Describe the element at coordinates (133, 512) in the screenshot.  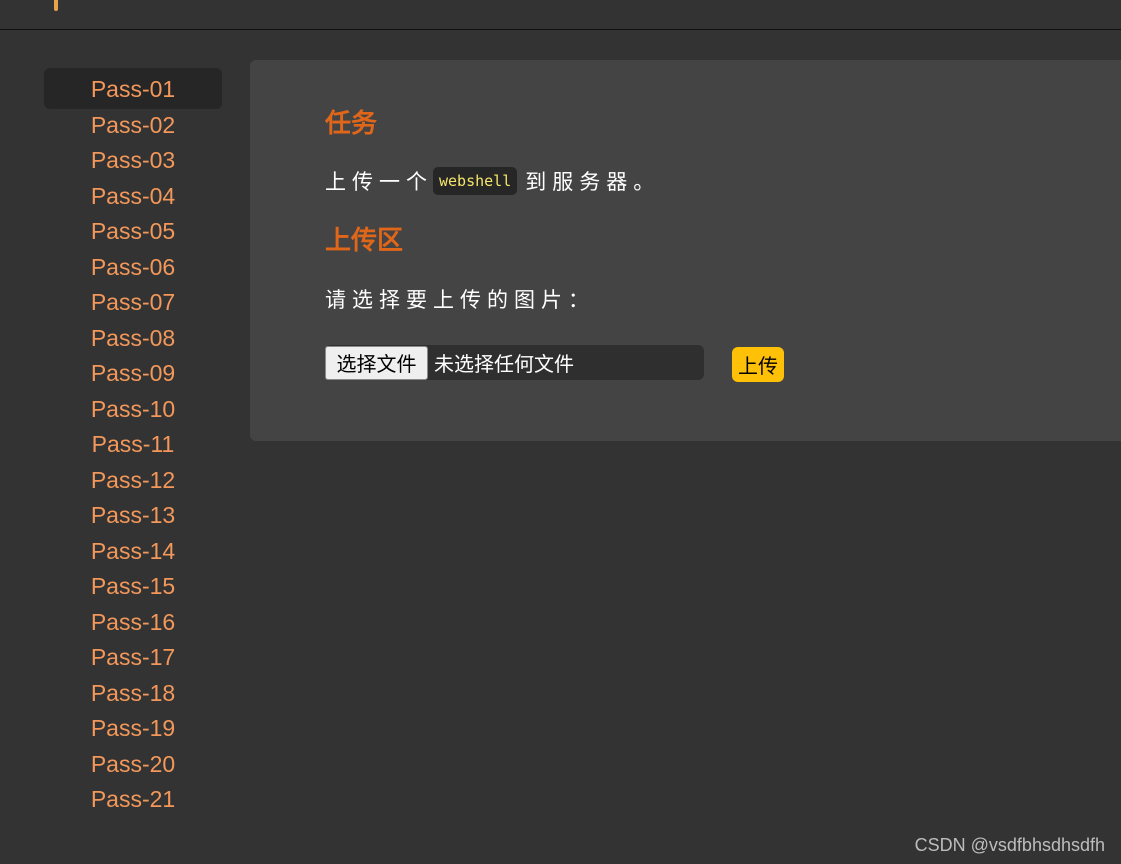
I see `sidebar-item-pass-13: Pass-13` at that location.